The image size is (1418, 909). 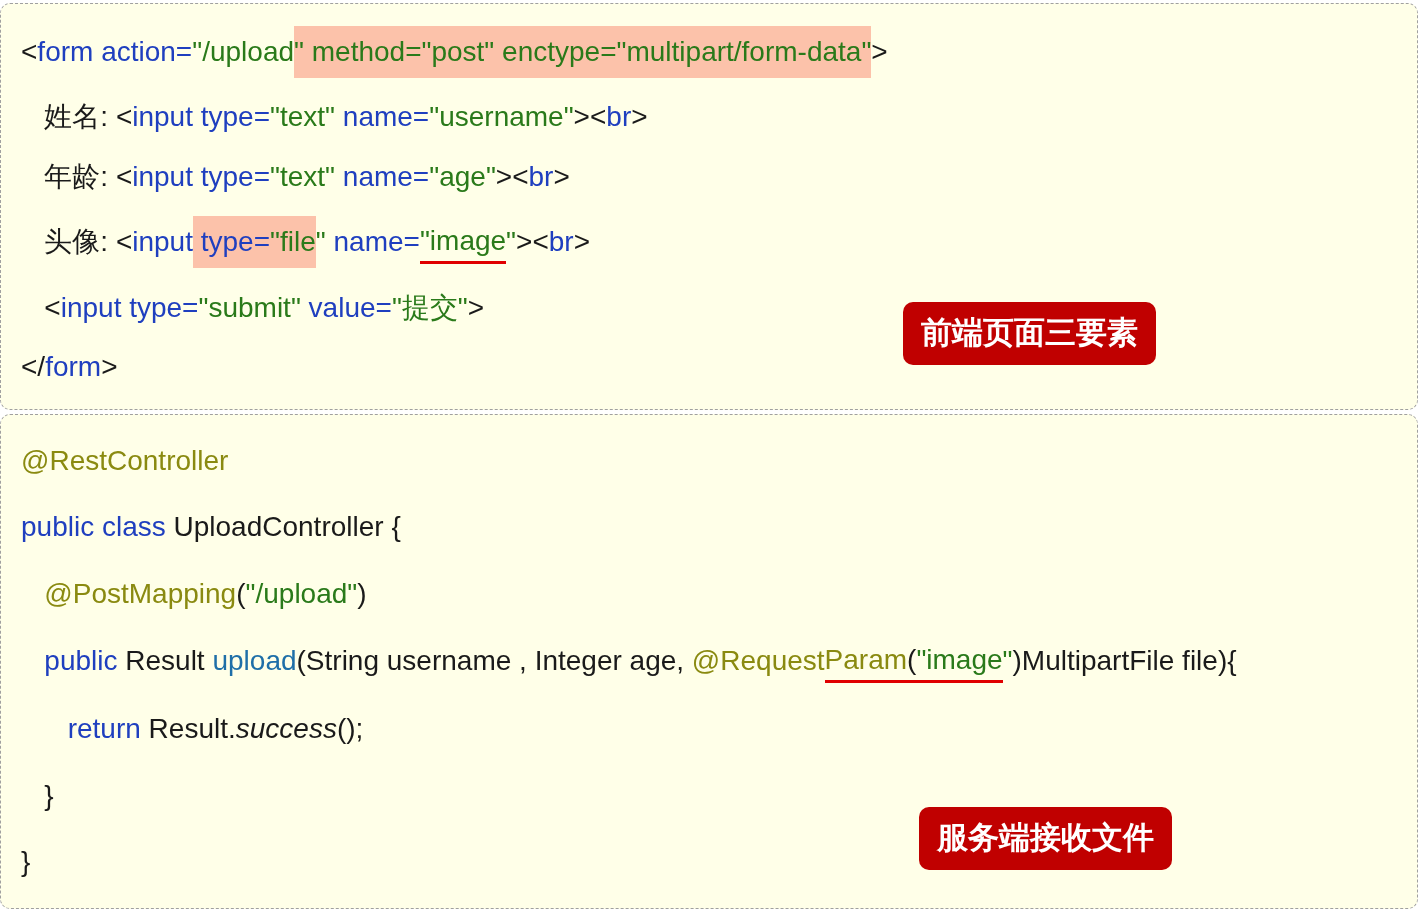 What do you see at coordinates (165, 661) in the screenshot?
I see `code-text: Result` at bounding box center [165, 661].